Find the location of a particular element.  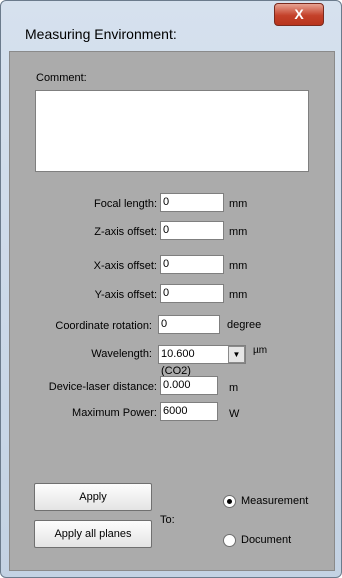

device-laser-distance-unit: m is located at coordinates (234, 388).